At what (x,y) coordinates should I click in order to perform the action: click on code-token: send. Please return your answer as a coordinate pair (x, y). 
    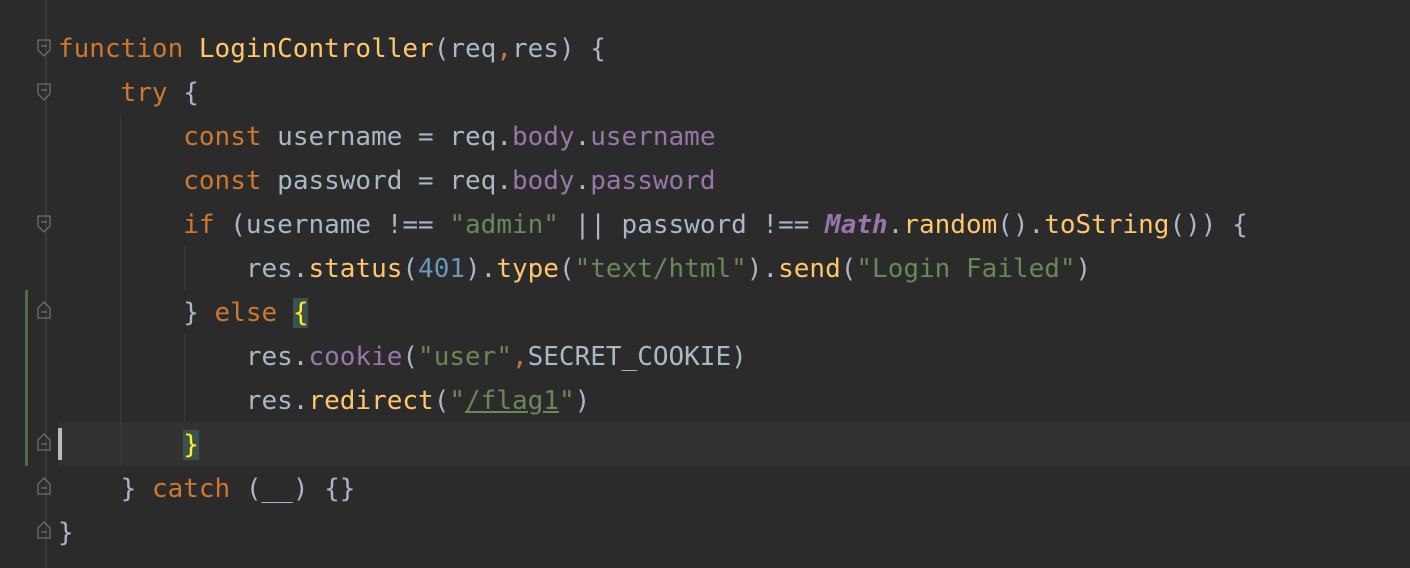
    Looking at the image, I should click on (809, 269).